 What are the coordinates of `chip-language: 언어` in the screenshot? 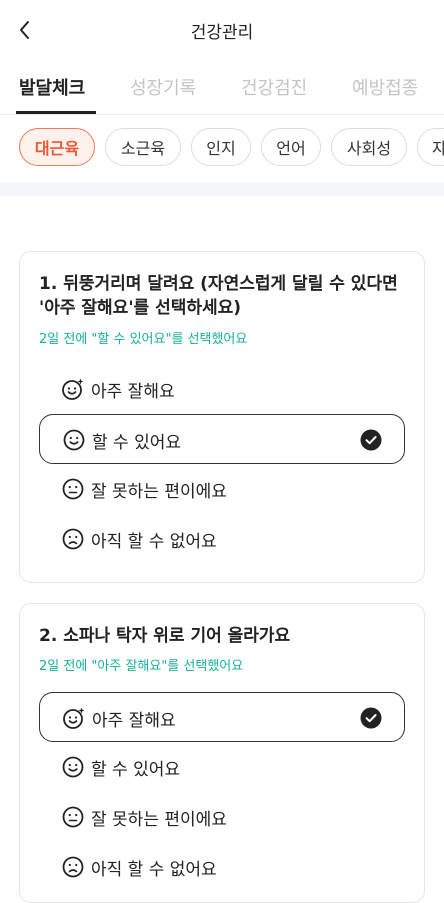 It's located at (291, 147).